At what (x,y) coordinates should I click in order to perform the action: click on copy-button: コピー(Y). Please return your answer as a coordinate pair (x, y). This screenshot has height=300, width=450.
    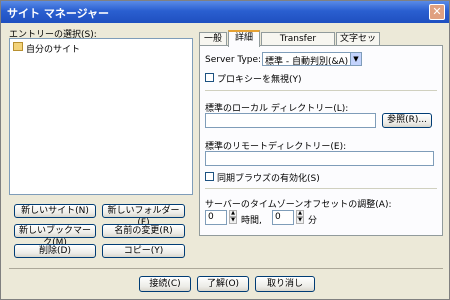
    Looking at the image, I should click on (143, 251).